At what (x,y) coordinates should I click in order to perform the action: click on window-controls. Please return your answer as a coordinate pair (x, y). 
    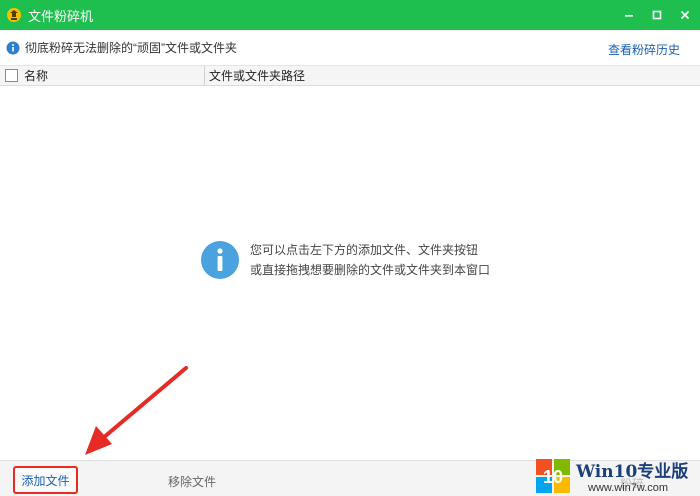
    Looking at the image, I should click on (657, 15).